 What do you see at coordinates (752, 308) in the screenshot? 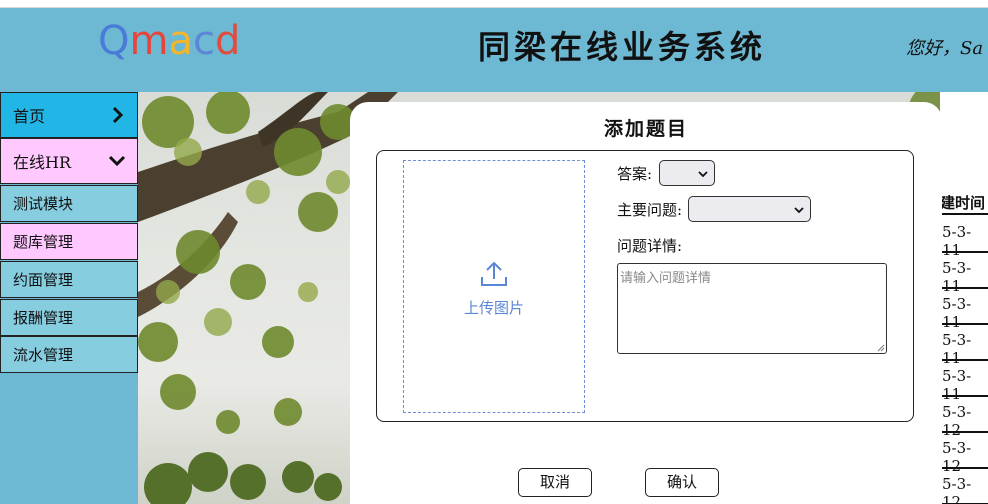
I see `question-detail-textarea: 请输入问题详情` at bounding box center [752, 308].